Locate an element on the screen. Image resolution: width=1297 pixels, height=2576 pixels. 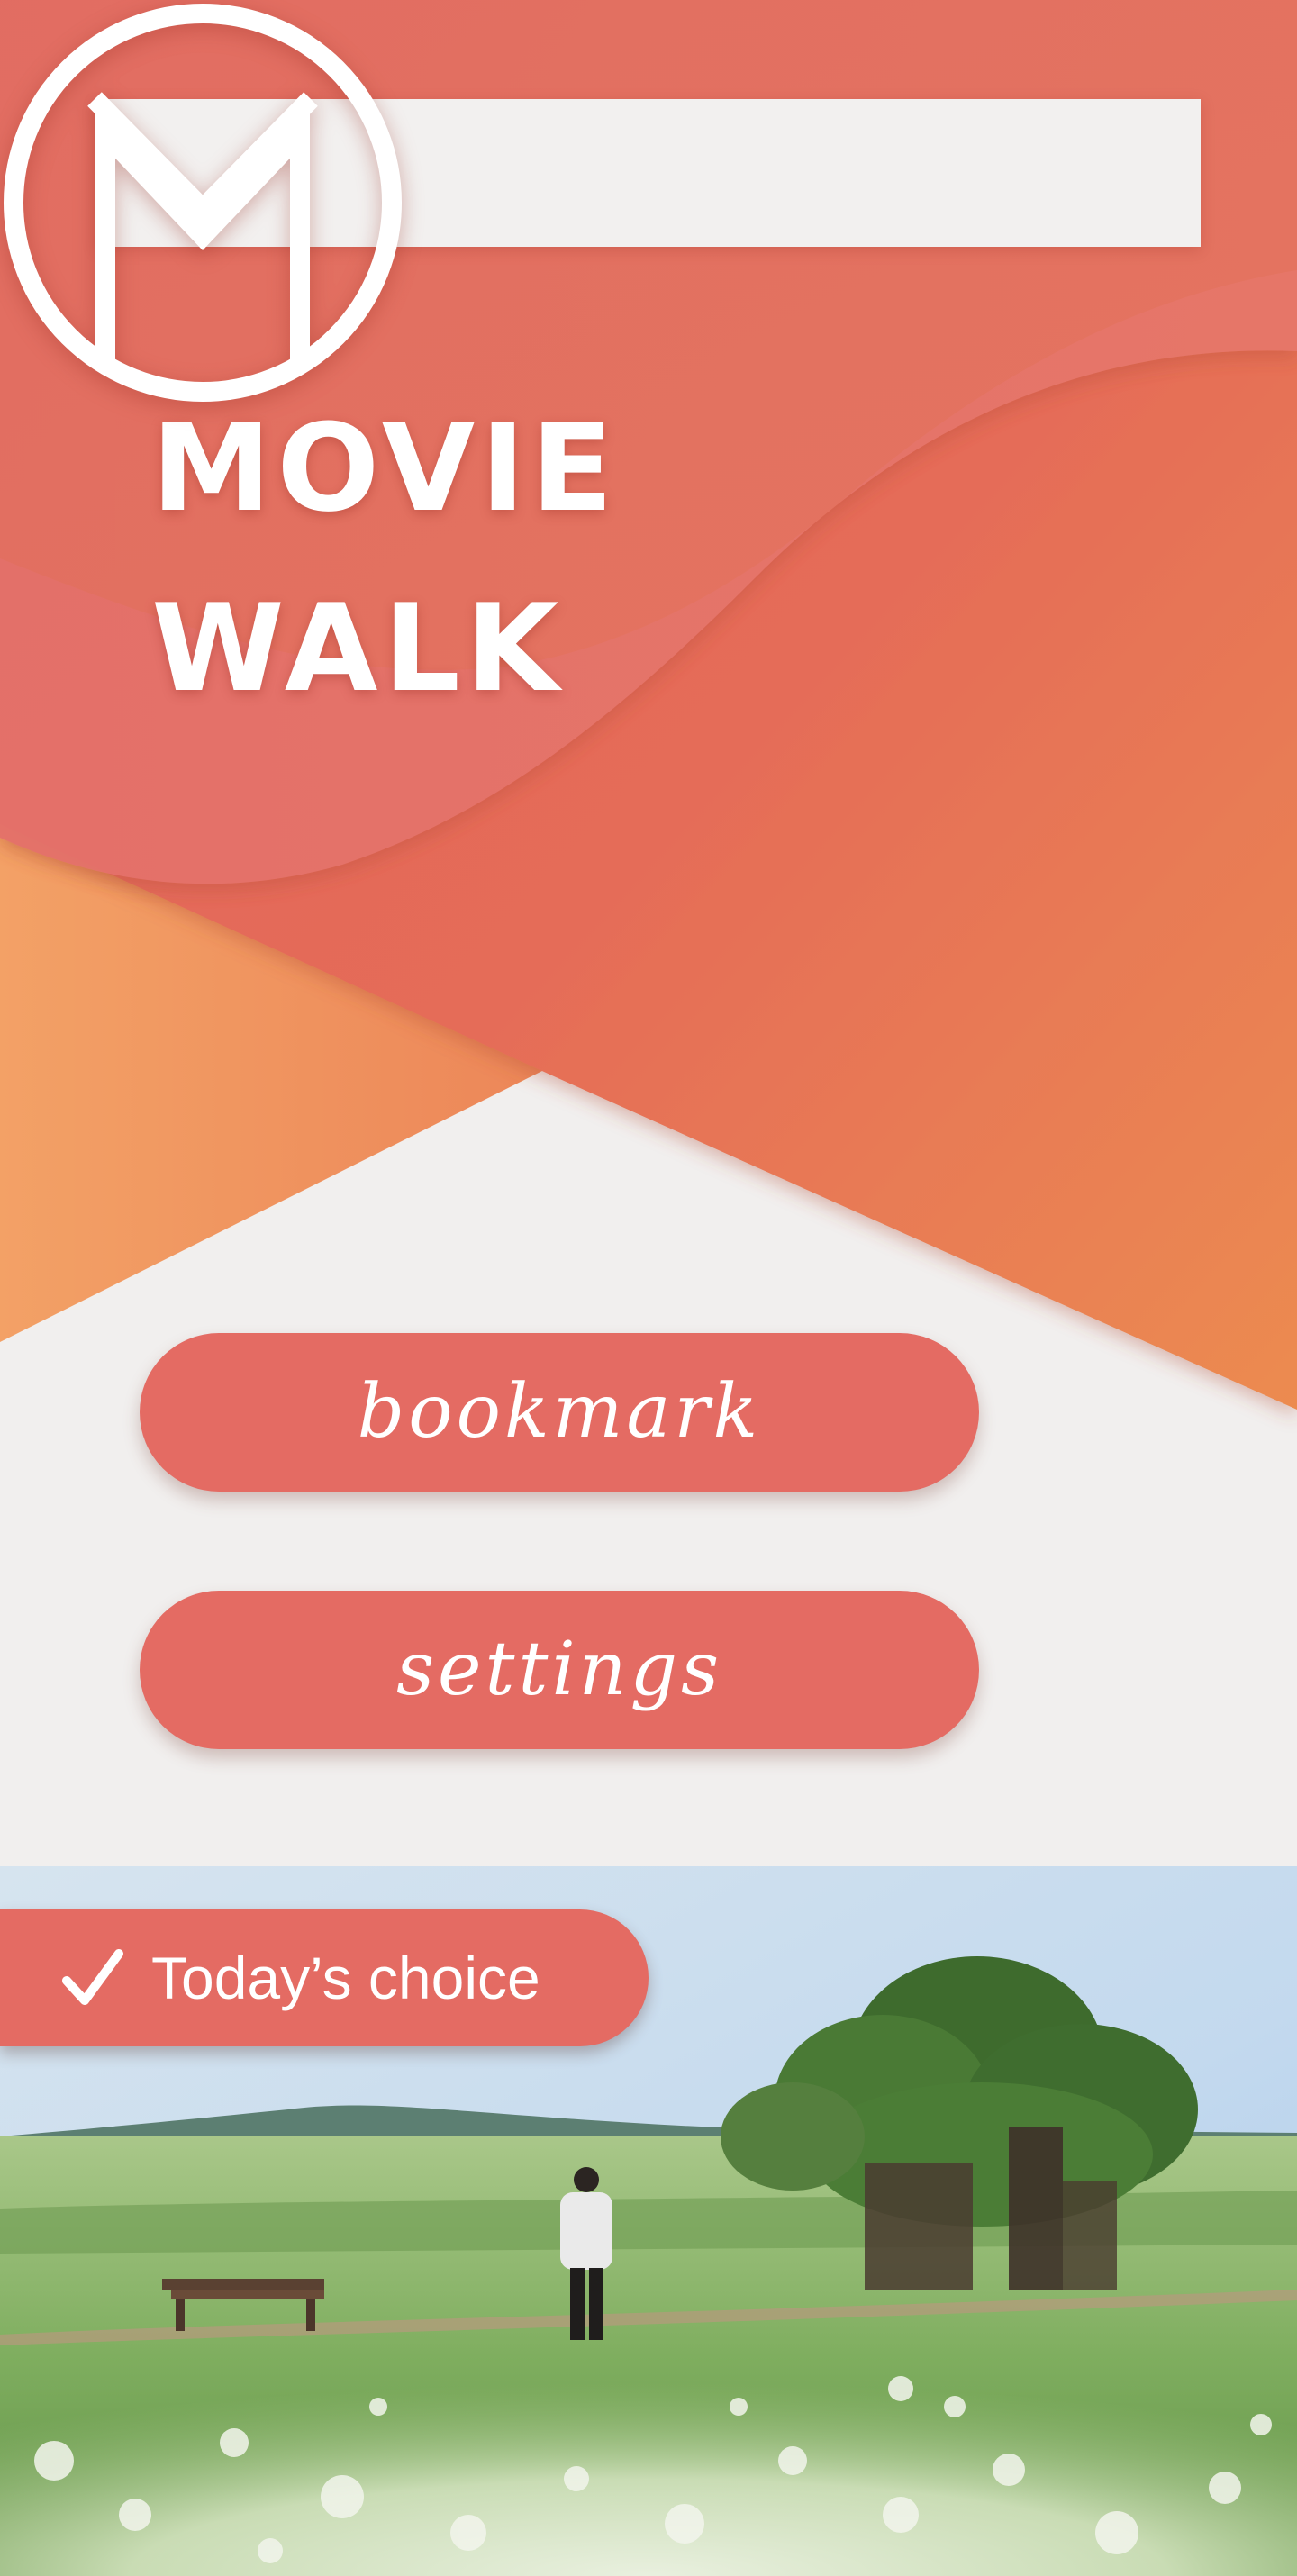
m-circle-logo-icon is located at coordinates (203, 203).